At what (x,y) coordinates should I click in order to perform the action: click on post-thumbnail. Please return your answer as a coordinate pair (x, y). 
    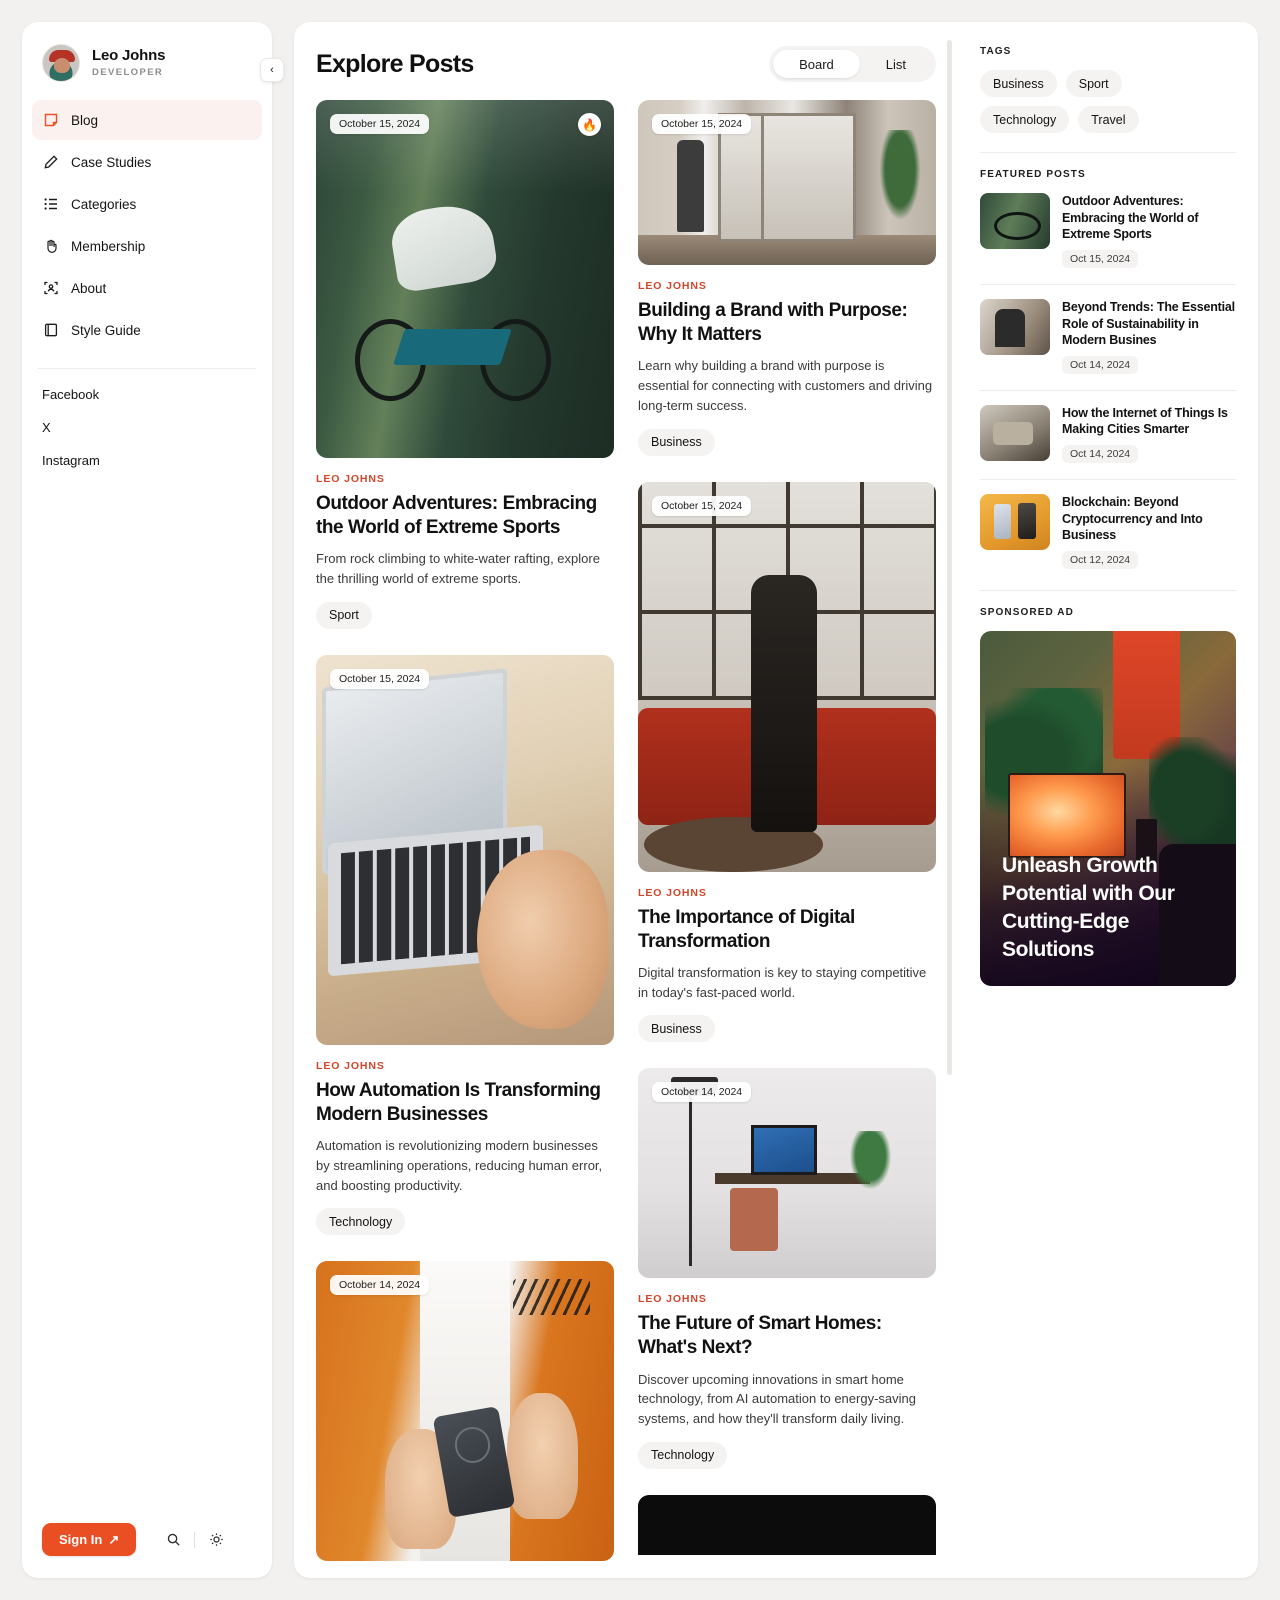
    Looking at the image, I should click on (787, 1524).